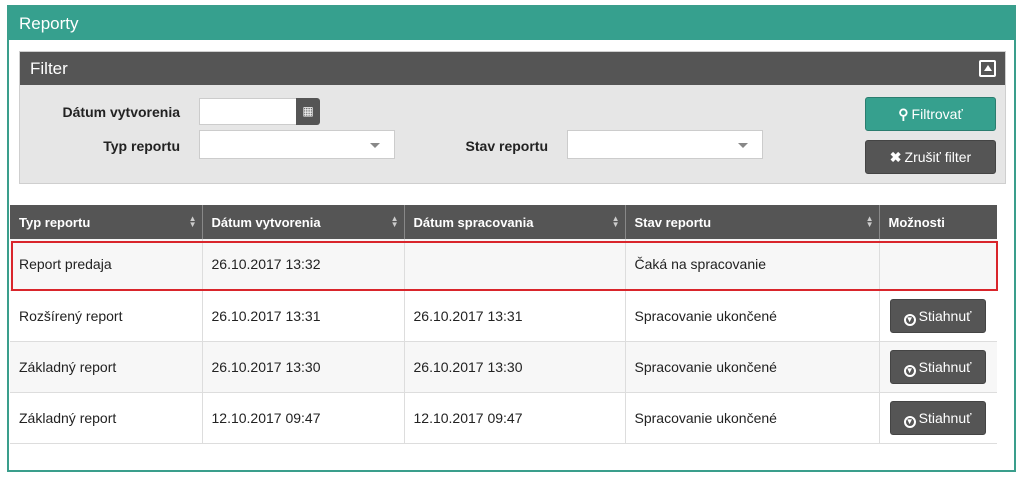 The width and height of the screenshot is (1024, 479). What do you see at coordinates (303, 316) in the screenshot?
I see `cell-created: 26.10.2017 13:31` at bounding box center [303, 316].